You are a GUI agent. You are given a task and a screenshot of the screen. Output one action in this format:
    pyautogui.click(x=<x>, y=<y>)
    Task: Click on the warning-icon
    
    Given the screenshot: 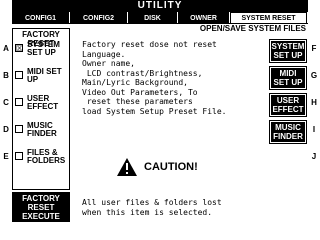 What is the action you would take?
    pyautogui.click(x=127, y=167)
    